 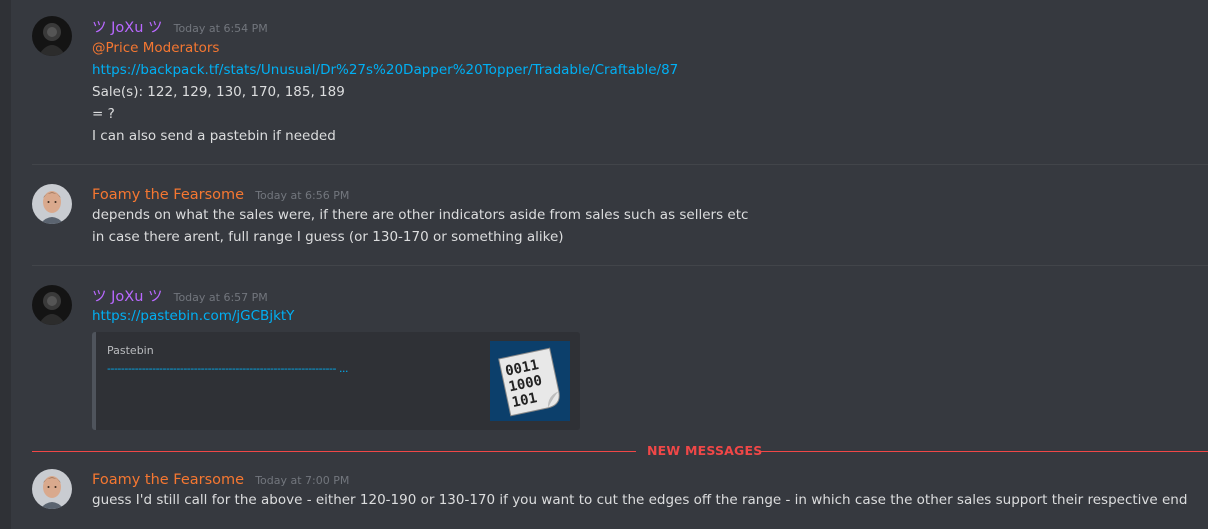 I want to click on binary-paper-icon: 0011 1000 101, so click(x=530, y=381).